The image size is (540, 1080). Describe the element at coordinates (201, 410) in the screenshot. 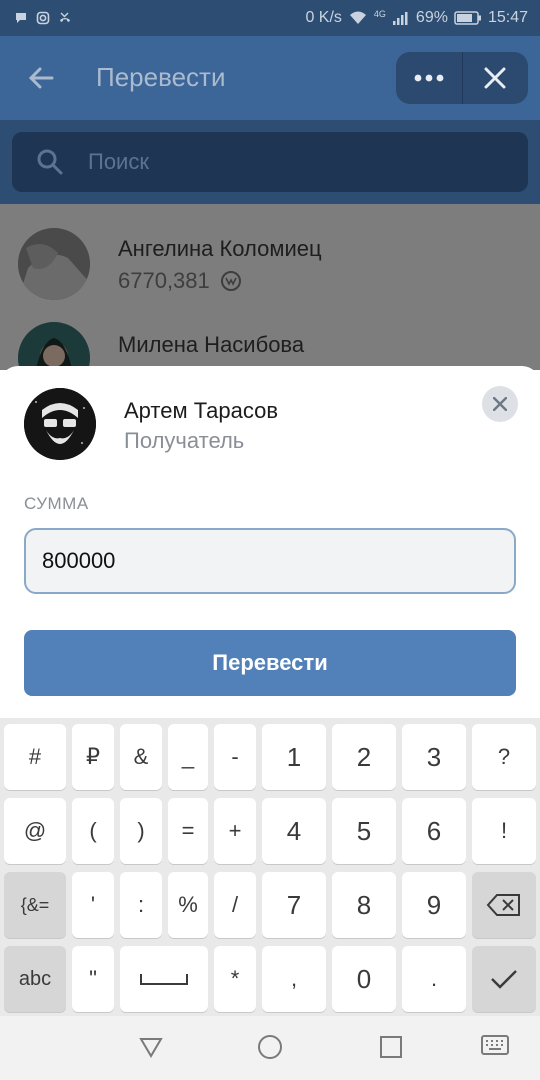

I see `recipient-name: Артем Тарасов` at that location.